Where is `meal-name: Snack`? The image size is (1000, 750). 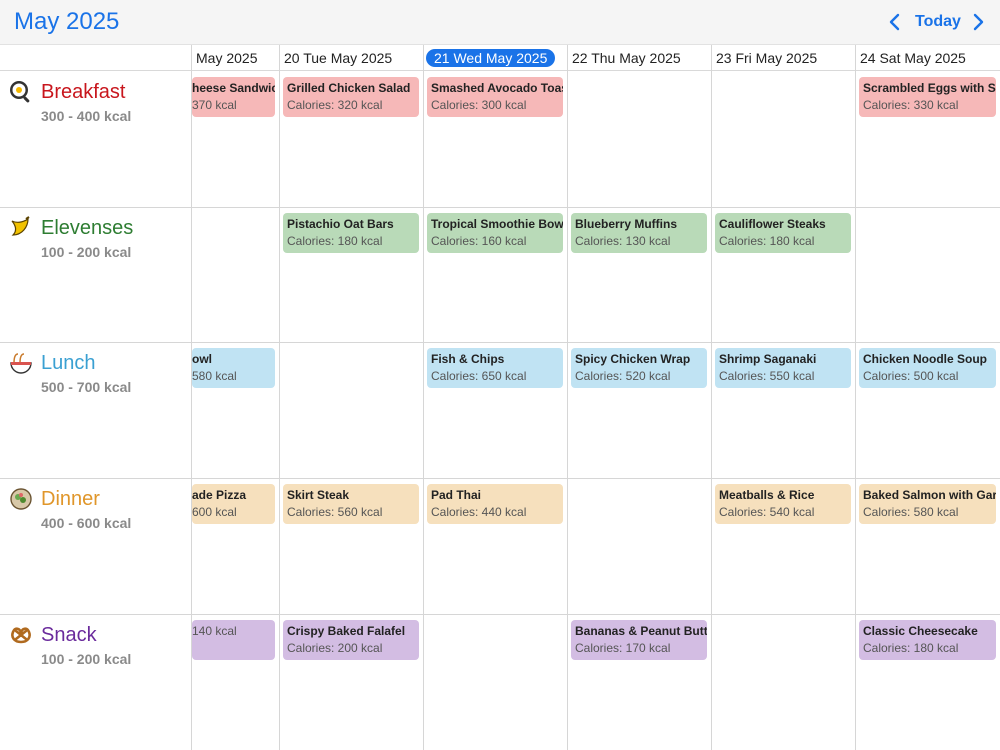
meal-name: Snack is located at coordinates (69, 635).